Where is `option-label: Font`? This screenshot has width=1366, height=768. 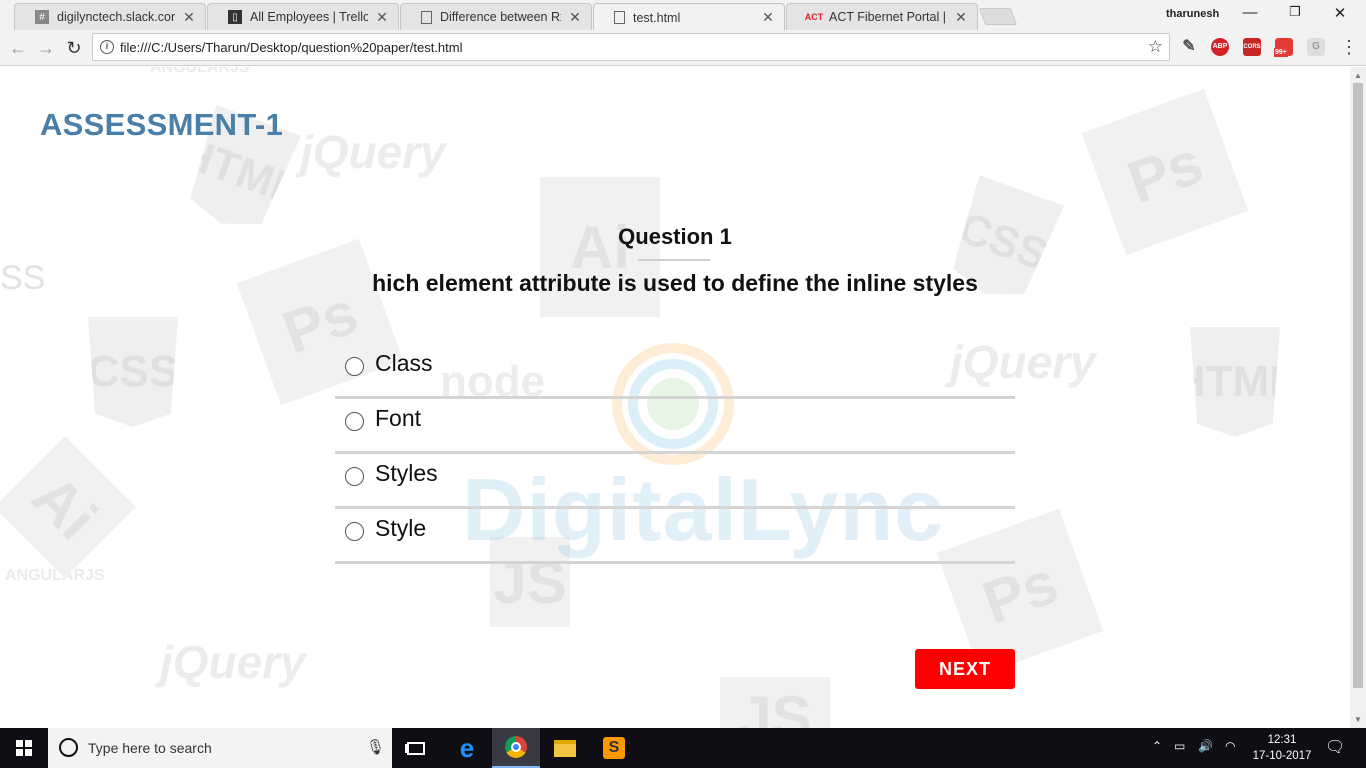
option-label: Font is located at coordinates (398, 418).